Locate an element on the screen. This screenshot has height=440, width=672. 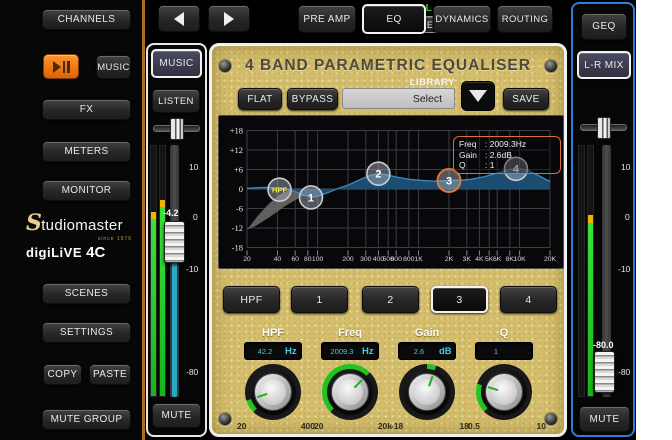
info-freq-value: : 2009.3Hz is located at coordinates (506, 144).